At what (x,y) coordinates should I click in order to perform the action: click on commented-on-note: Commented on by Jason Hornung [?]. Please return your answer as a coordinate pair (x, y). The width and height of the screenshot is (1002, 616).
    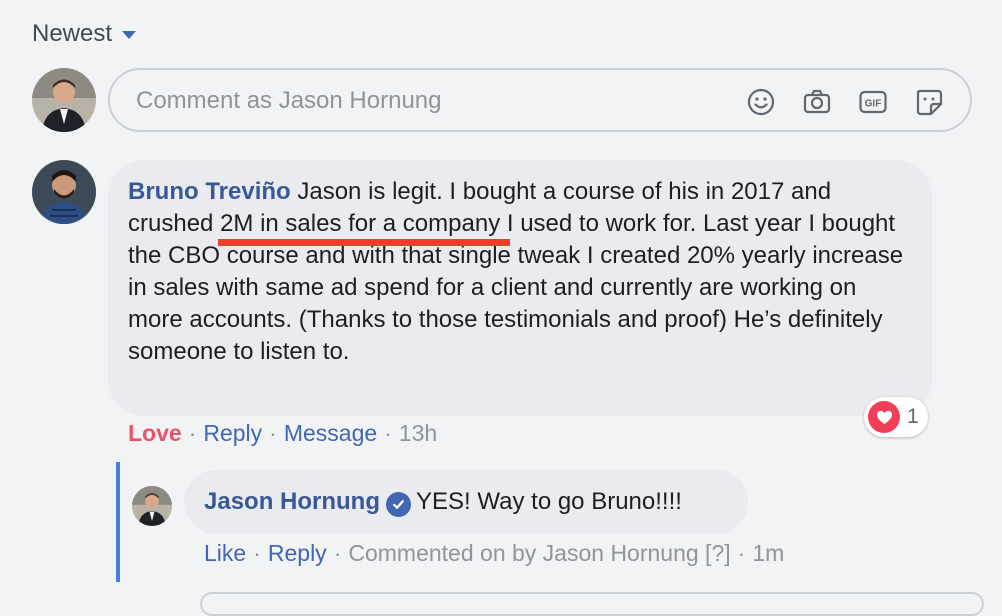
    Looking at the image, I should click on (539, 553).